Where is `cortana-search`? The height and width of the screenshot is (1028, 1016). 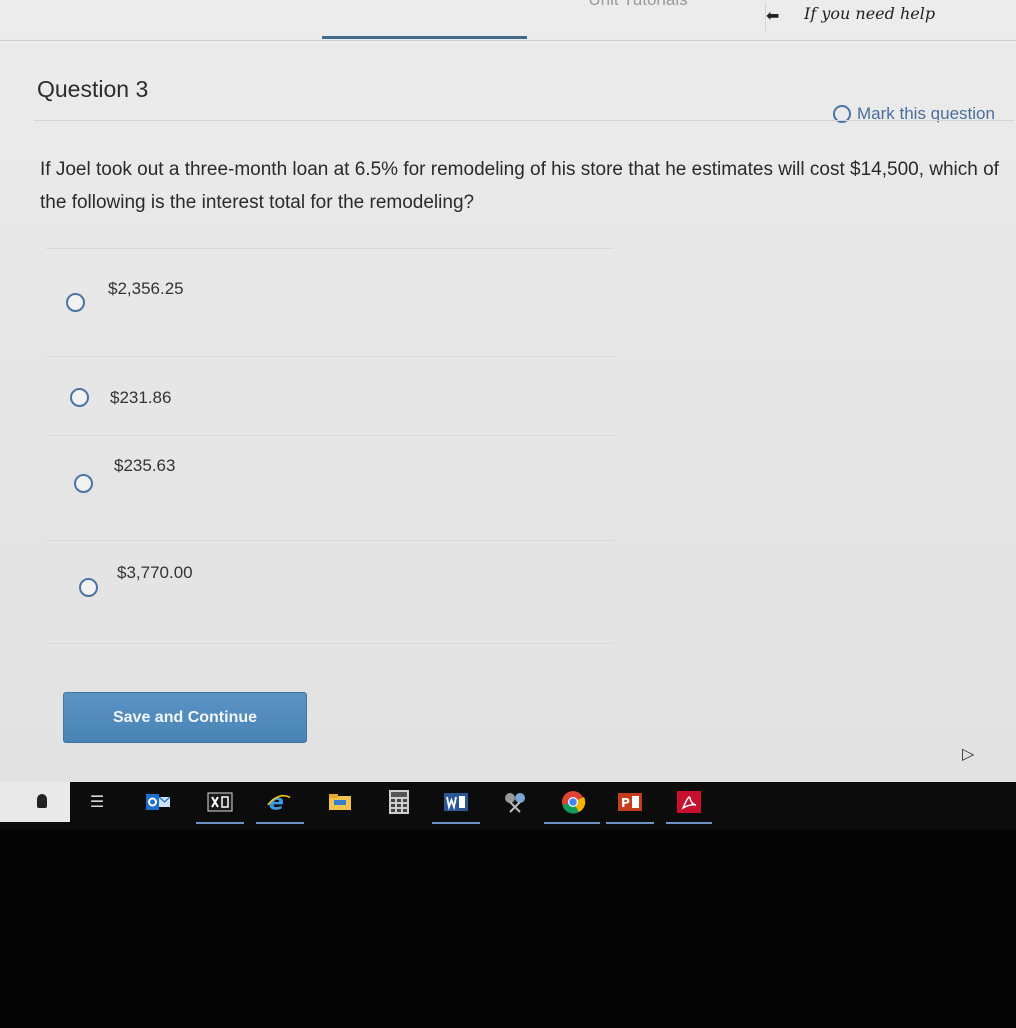
cortana-search is located at coordinates (35, 802).